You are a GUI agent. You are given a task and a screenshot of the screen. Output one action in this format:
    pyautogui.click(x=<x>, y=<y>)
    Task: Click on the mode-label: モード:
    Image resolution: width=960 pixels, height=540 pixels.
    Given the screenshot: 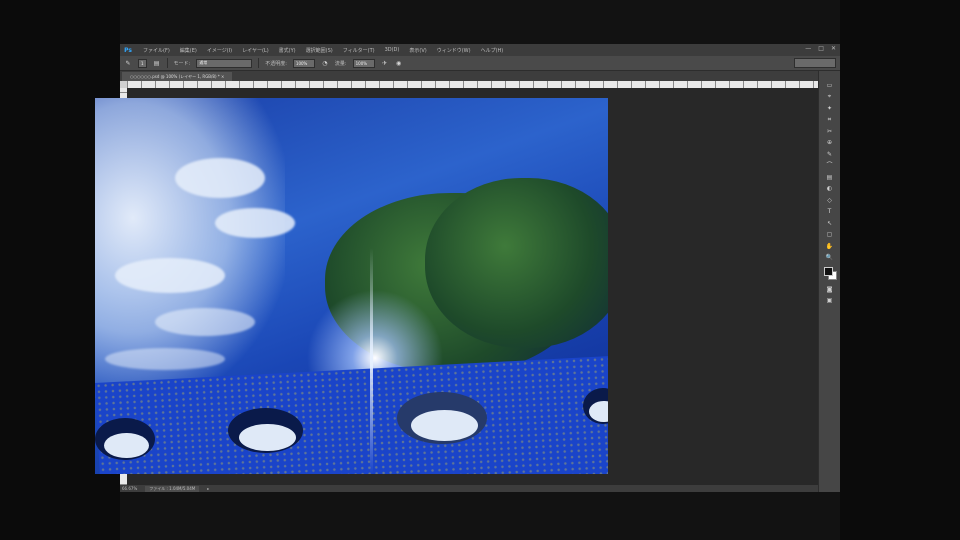 What is the action you would take?
    pyautogui.click(x=182, y=63)
    